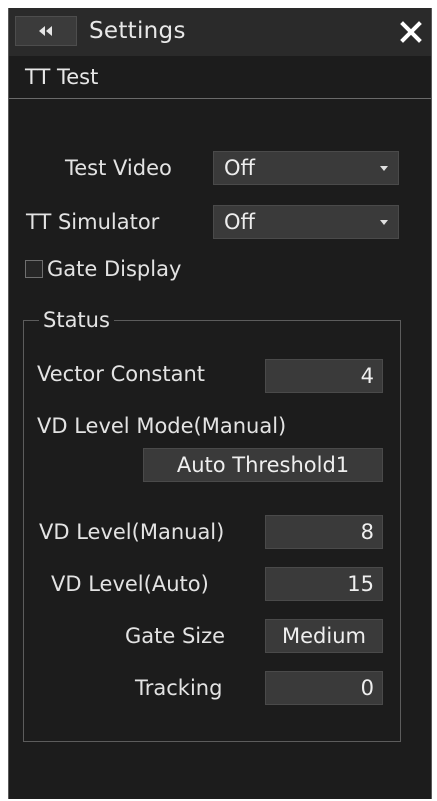 This screenshot has height=801, width=437. I want to click on close-icon, so click(411, 32).